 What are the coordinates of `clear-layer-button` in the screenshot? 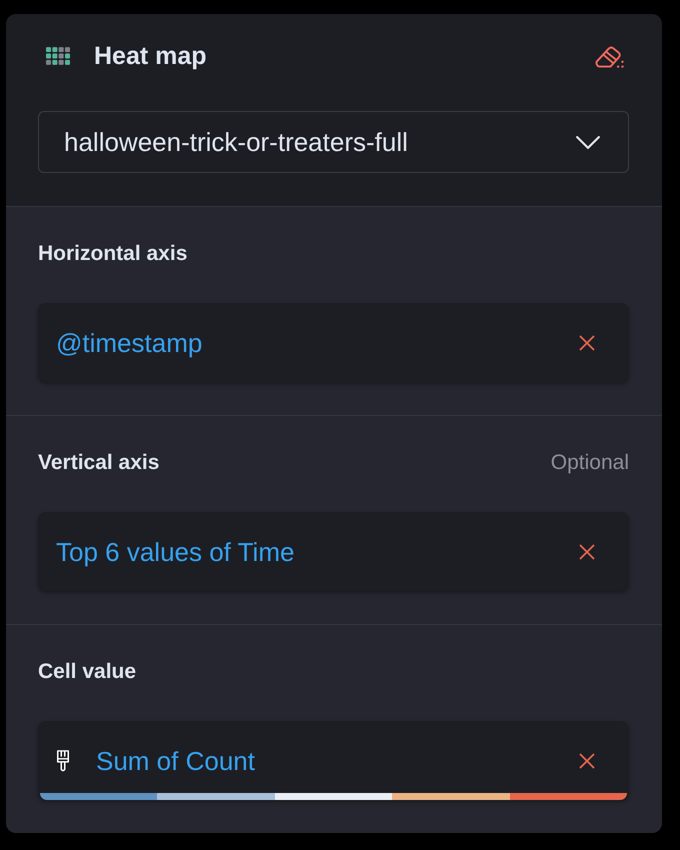 It's located at (609, 56).